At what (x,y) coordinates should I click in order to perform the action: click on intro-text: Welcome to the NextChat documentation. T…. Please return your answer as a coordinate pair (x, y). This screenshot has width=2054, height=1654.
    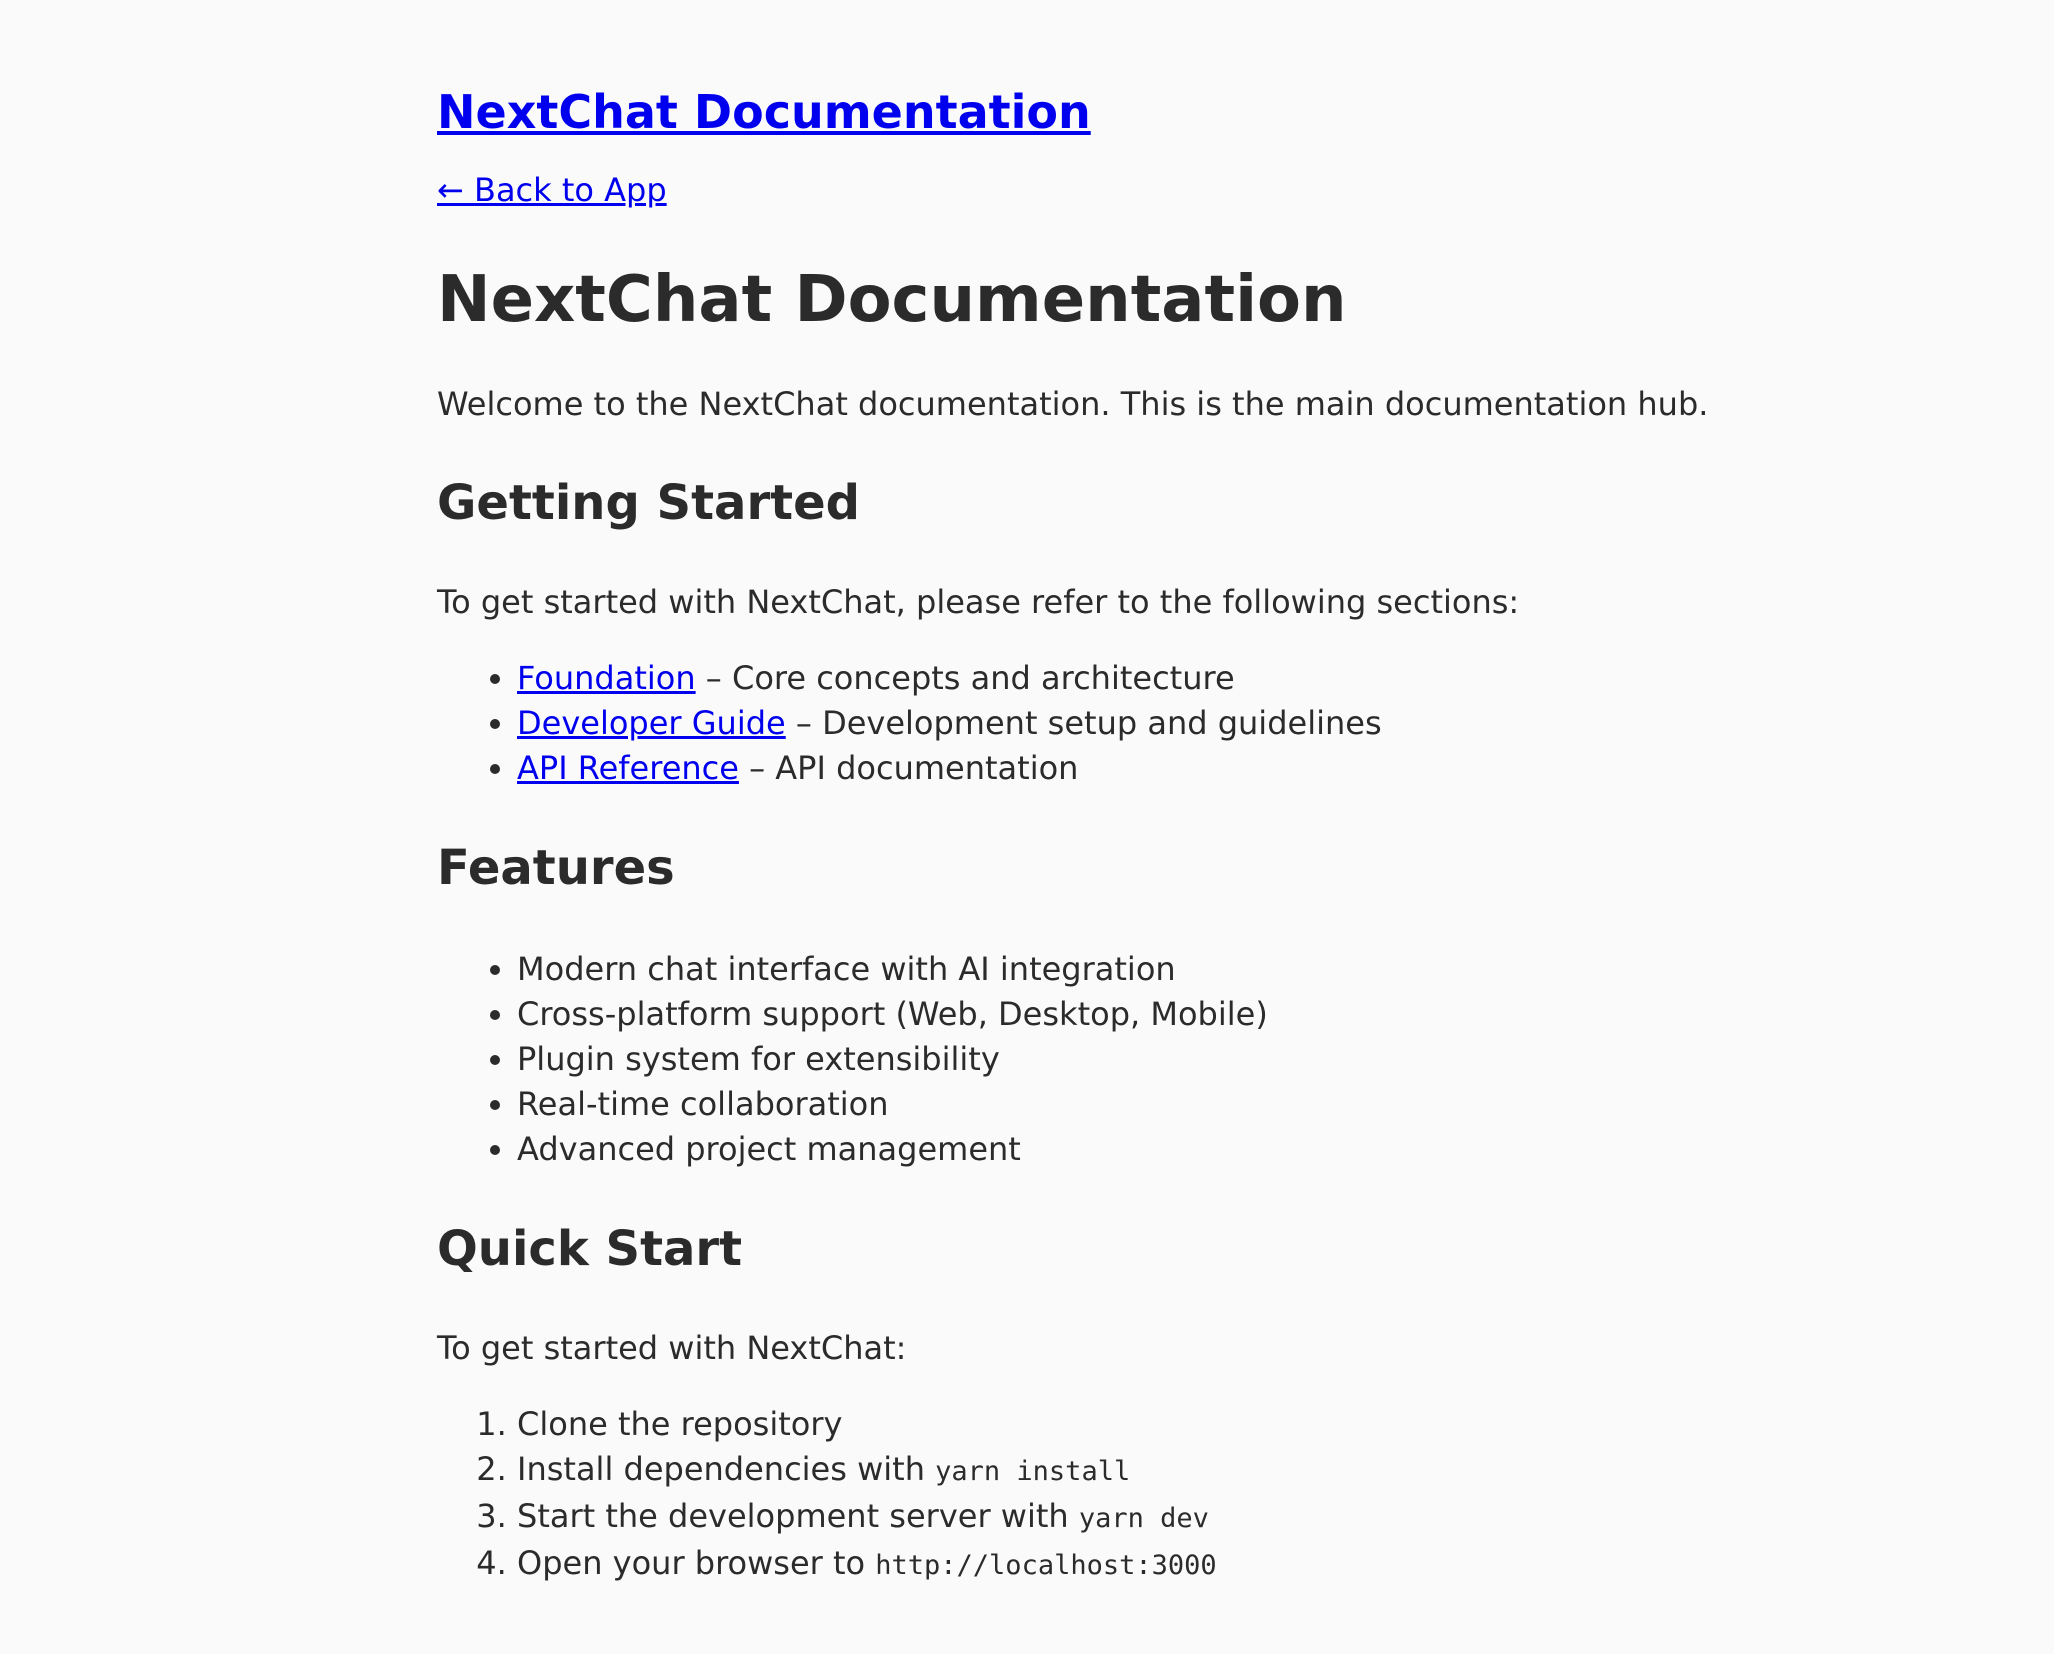
    Looking at the image, I should click on (1073, 404).